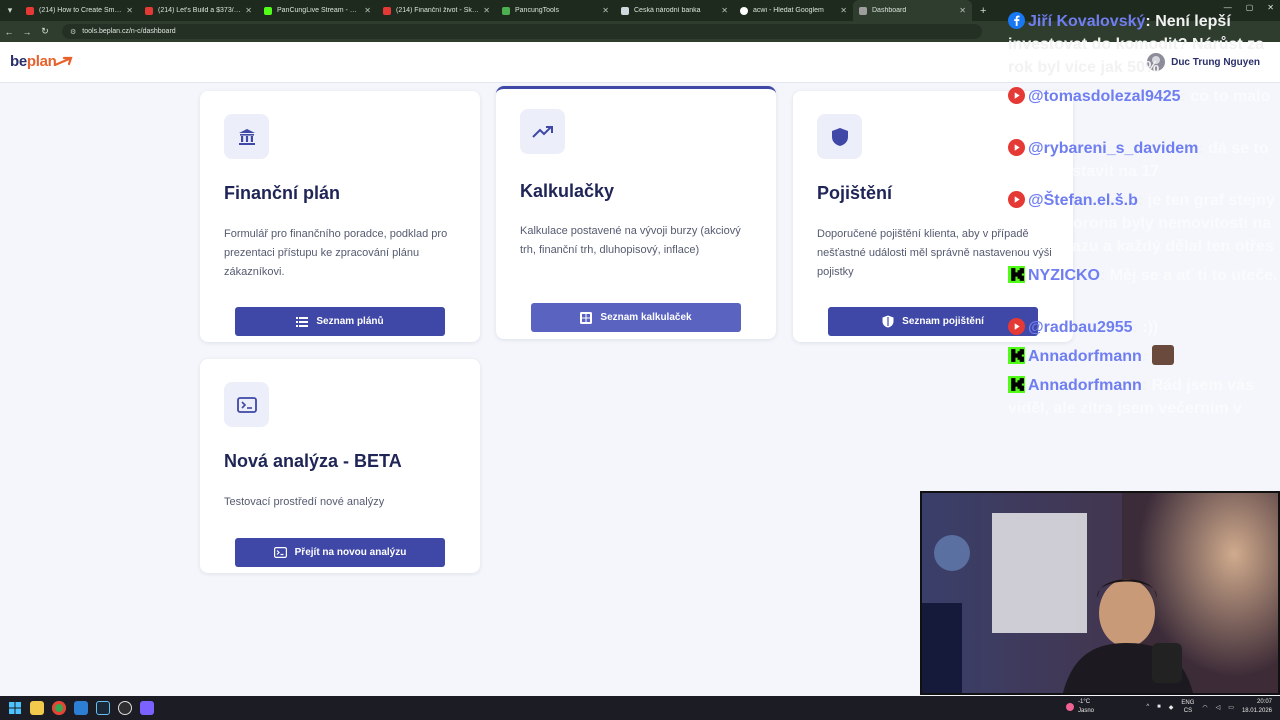 The image size is (1280, 720). Describe the element at coordinates (793, 10) in the screenshot. I see `browser-tab: acwi - Hledat Googlem ✕` at that location.